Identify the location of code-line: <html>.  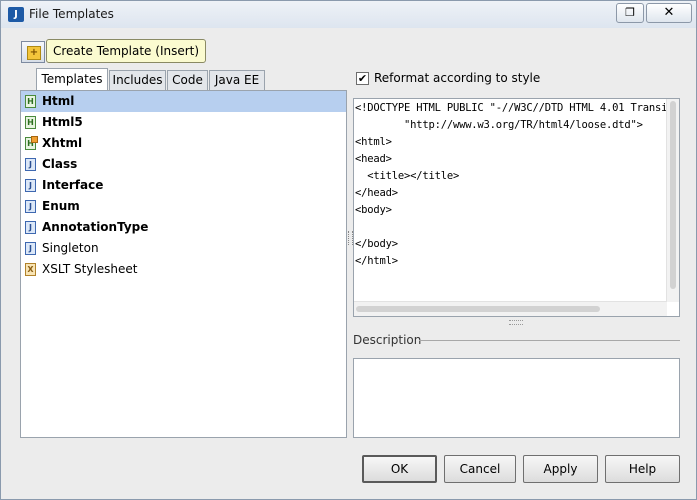
(373, 142).